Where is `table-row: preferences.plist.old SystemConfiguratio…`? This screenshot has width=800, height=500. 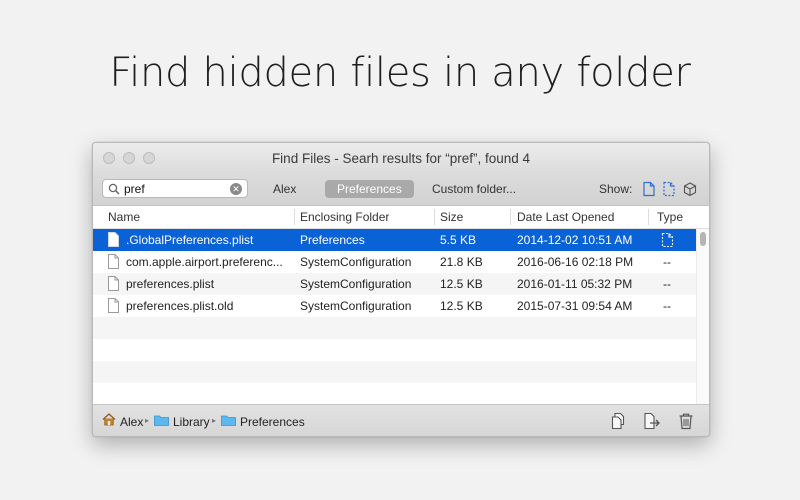 table-row: preferences.plist.old SystemConfiguratio… is located at coordinates (394, 306).